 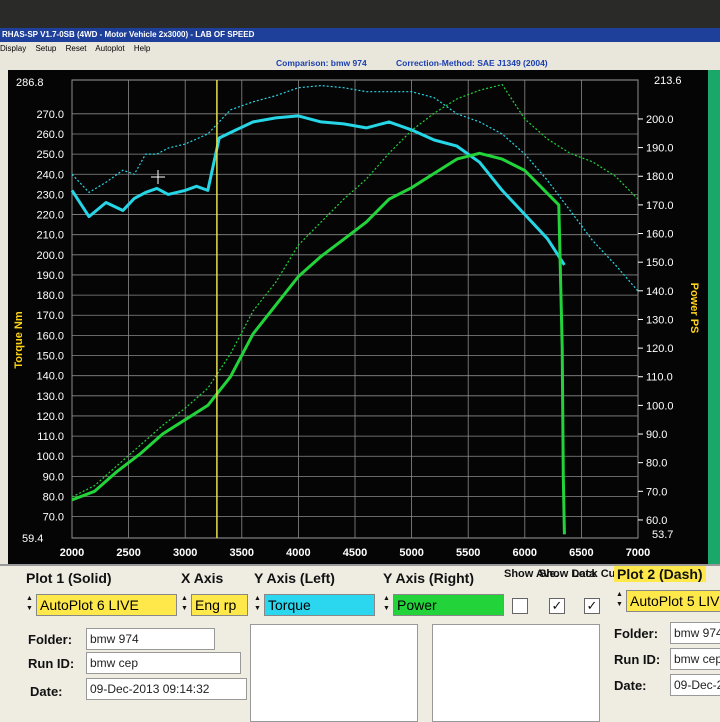 What do you see at coordinates (242, 553) in the screenshot?
I see `x-tick-label: 3500` at bounding box center [242, 553].